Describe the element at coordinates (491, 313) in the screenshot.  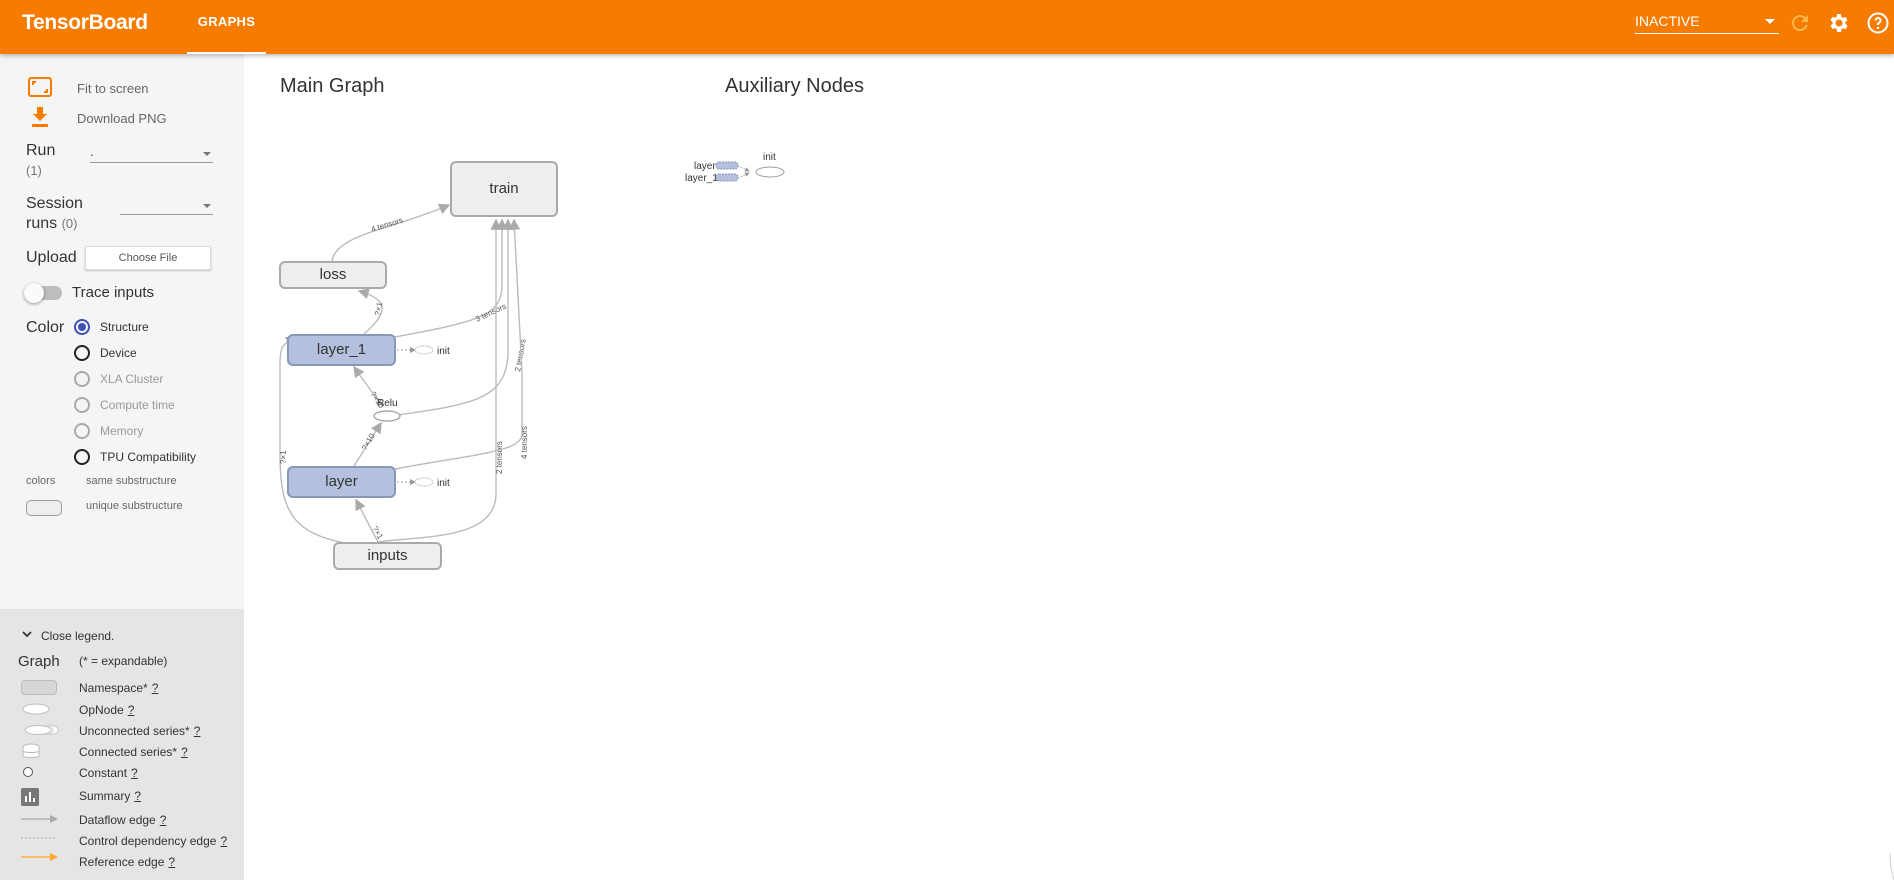
I see `edge-label-layer1-train: 3 tensors` at that location.